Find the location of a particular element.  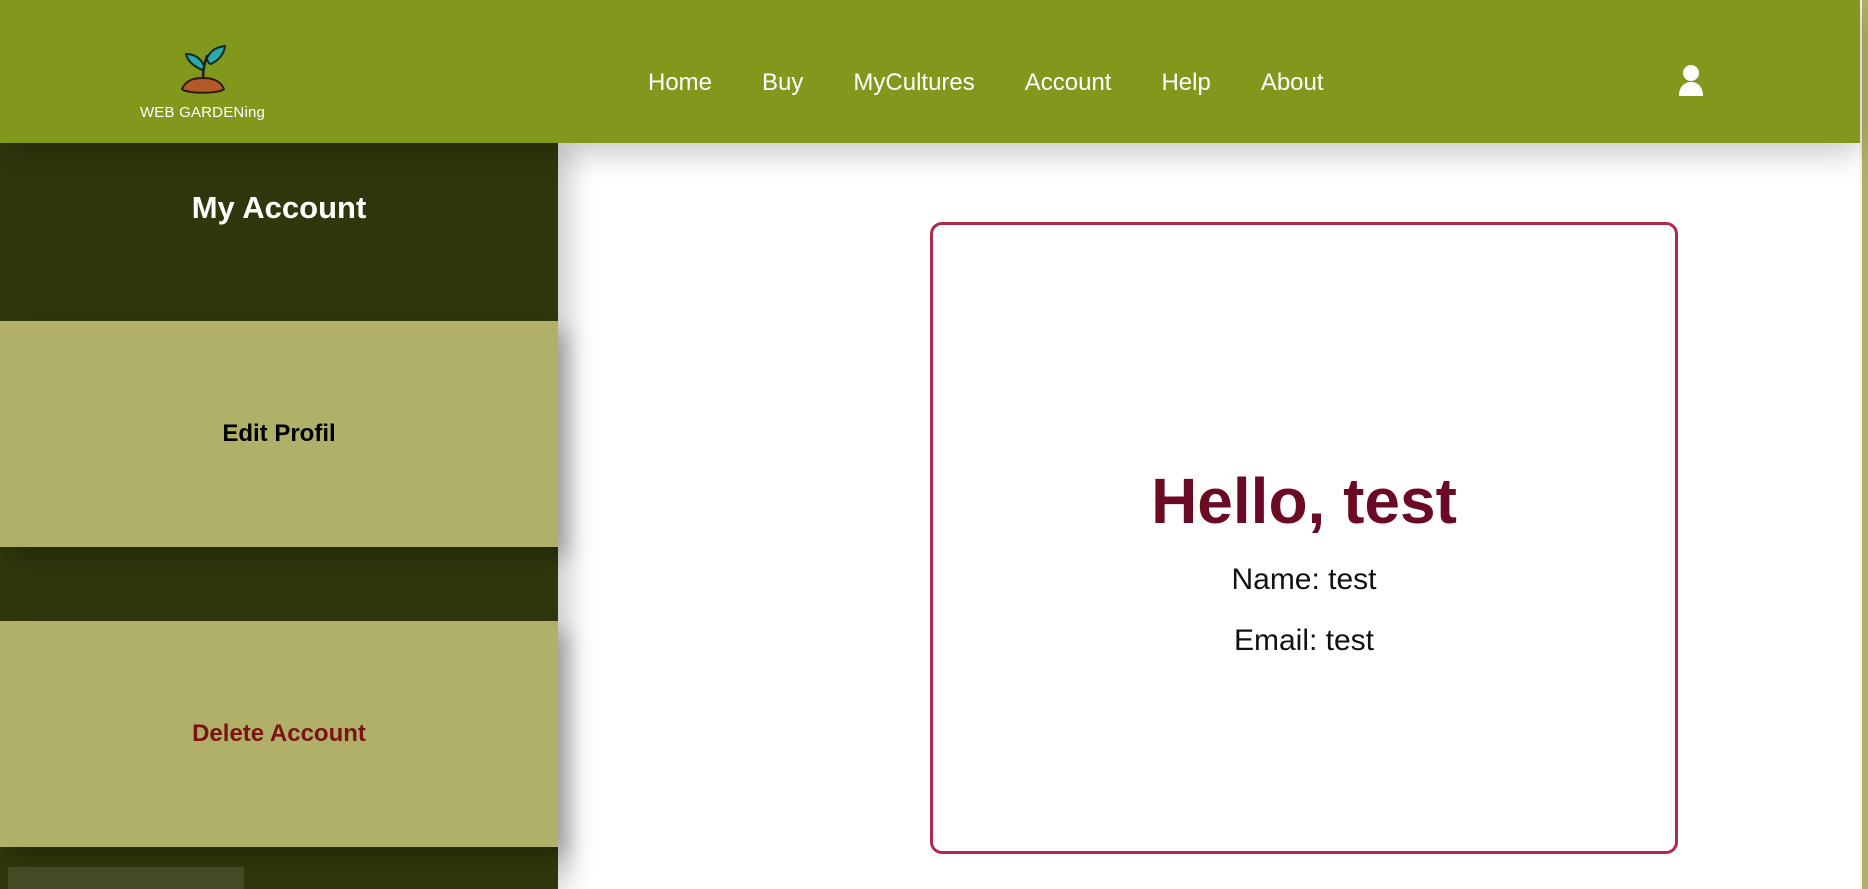

user-icon is located at coordinates (1691, 80).